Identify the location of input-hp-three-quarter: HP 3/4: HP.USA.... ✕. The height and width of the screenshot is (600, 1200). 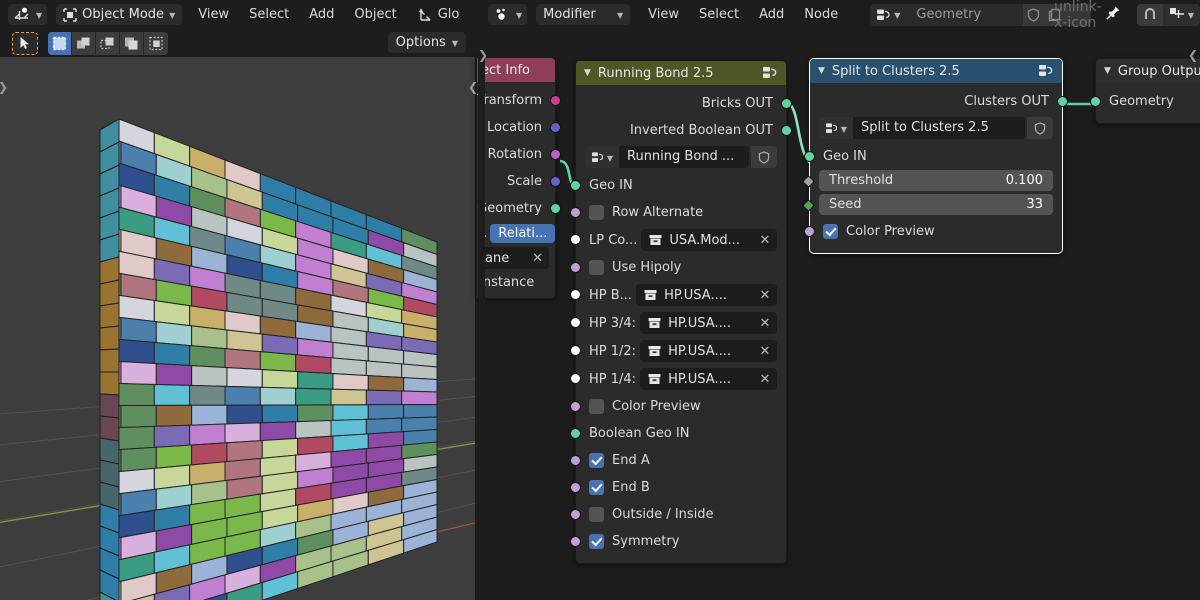
(678, 323).